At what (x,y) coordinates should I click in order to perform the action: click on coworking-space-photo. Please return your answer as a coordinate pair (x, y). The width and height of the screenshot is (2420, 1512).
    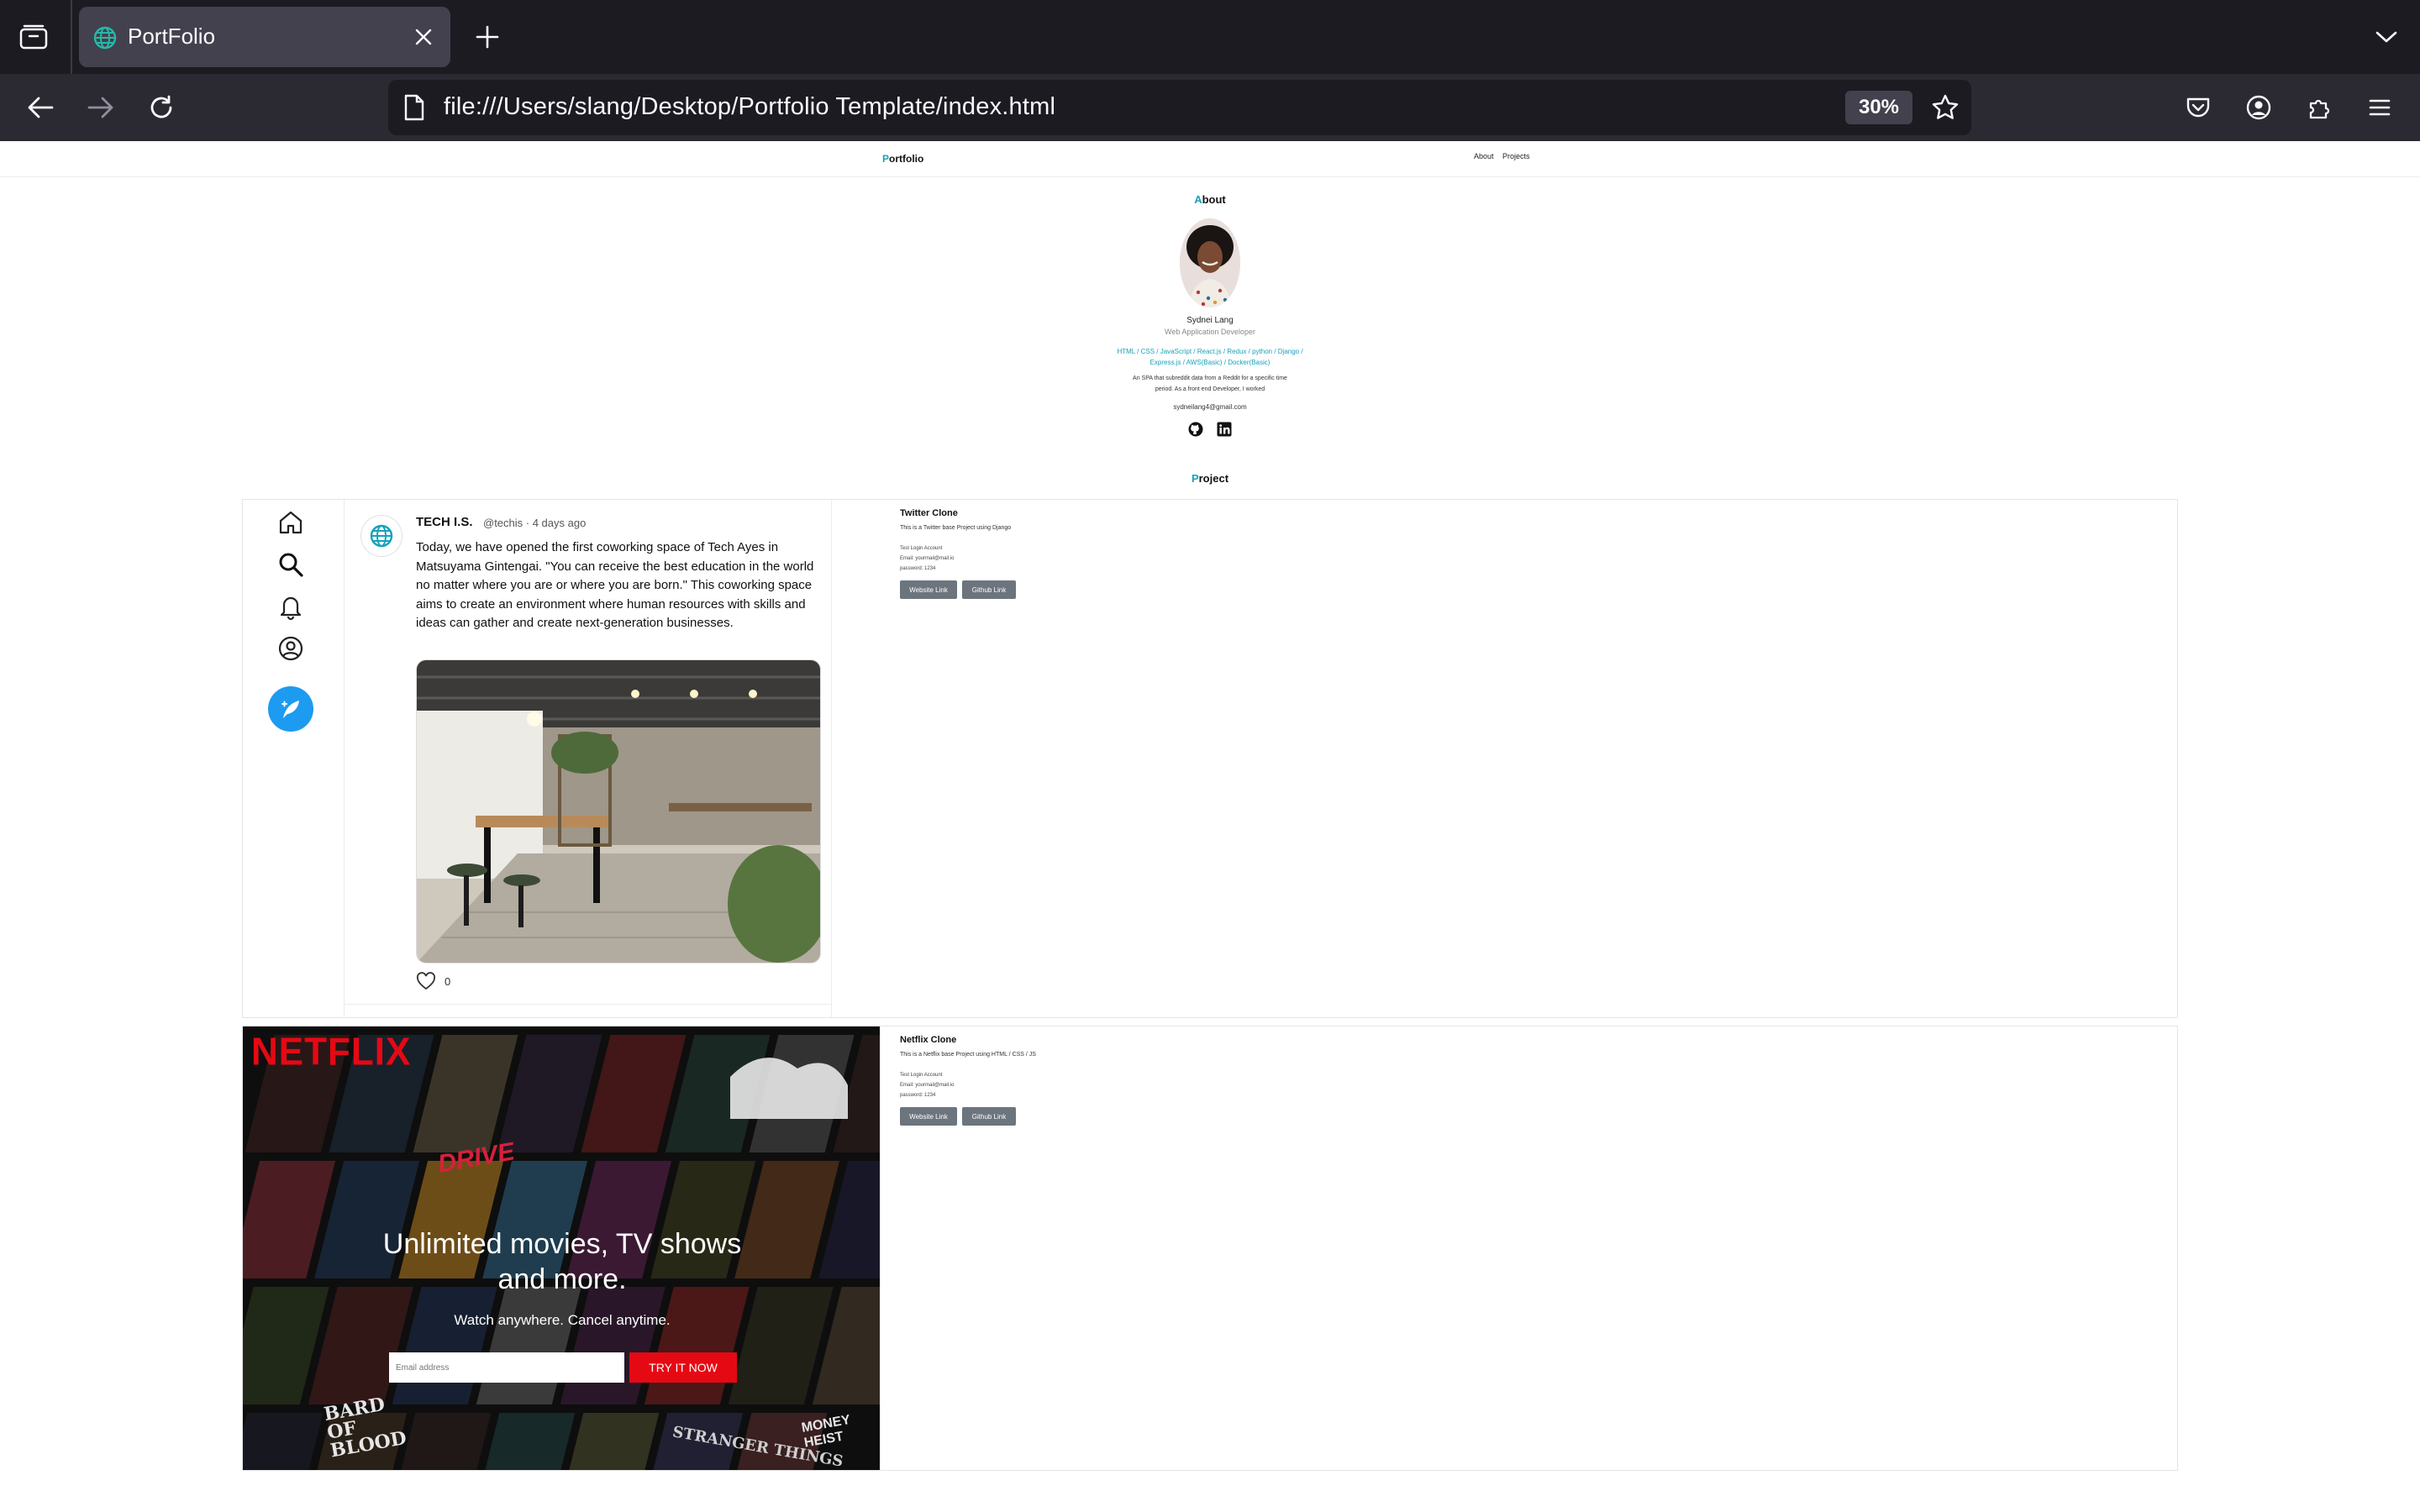
    Looking at the image, I should click on (618, 811).